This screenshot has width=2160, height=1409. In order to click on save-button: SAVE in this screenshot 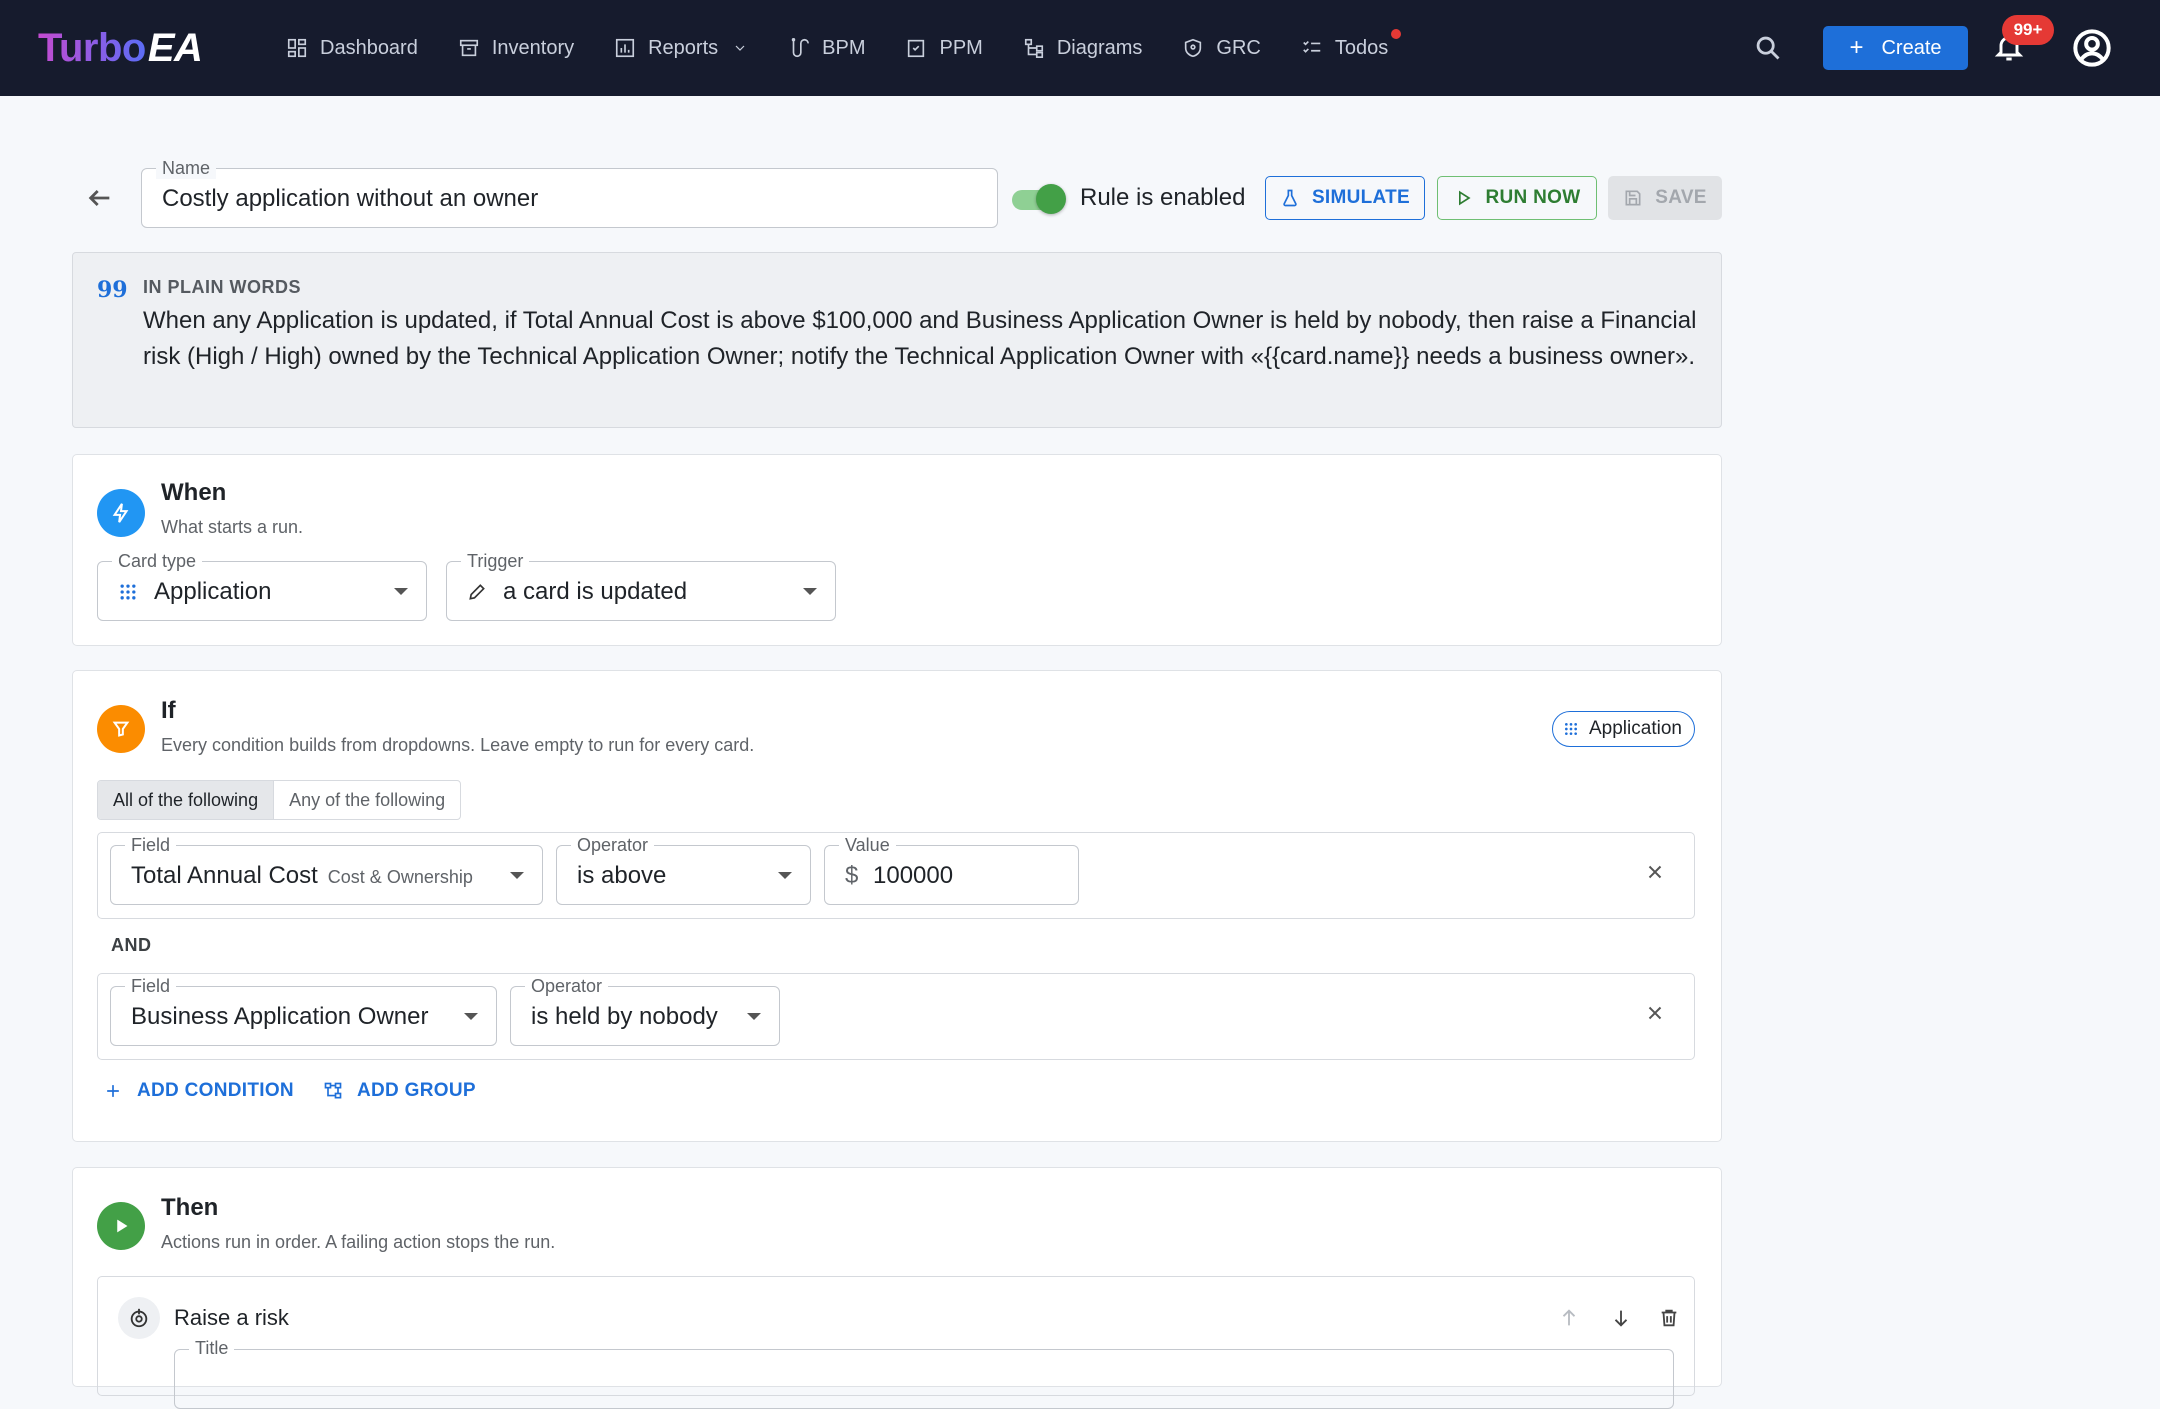, I will do `click(1665, 198)`.